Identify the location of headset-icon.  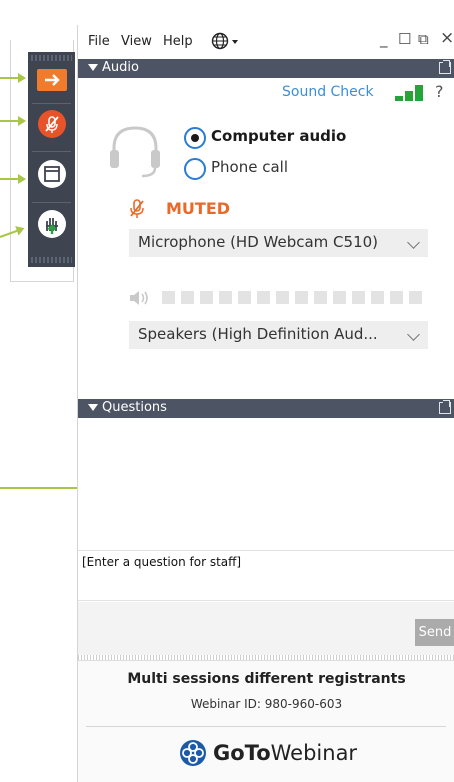
(135, 152).